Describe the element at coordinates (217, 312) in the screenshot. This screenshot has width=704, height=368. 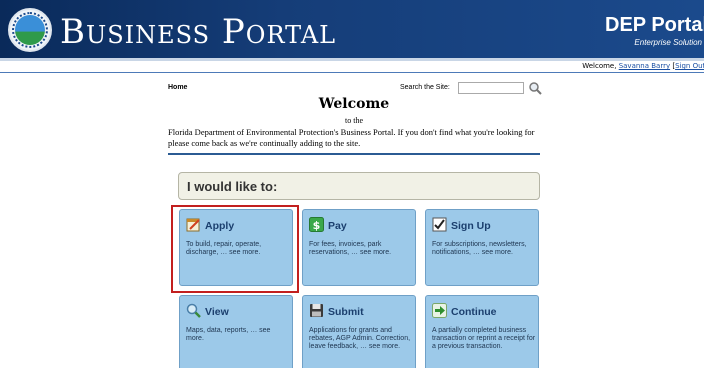
I see `tile-view-title: View` at that location.